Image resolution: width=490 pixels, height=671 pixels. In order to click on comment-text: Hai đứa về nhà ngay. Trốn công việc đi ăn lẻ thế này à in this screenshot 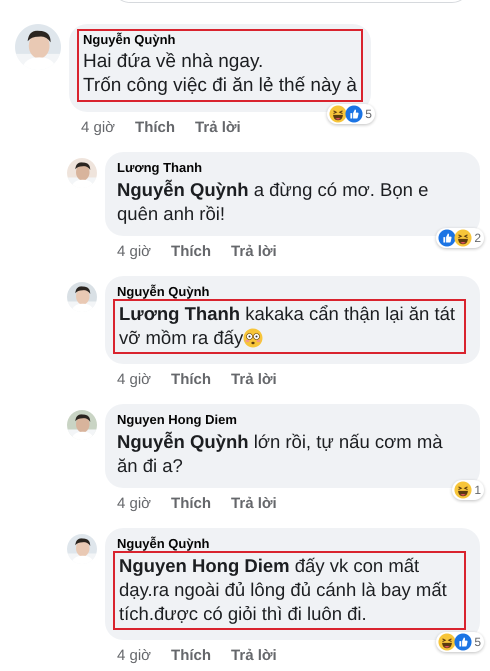, I will do `click(220, 74)`.